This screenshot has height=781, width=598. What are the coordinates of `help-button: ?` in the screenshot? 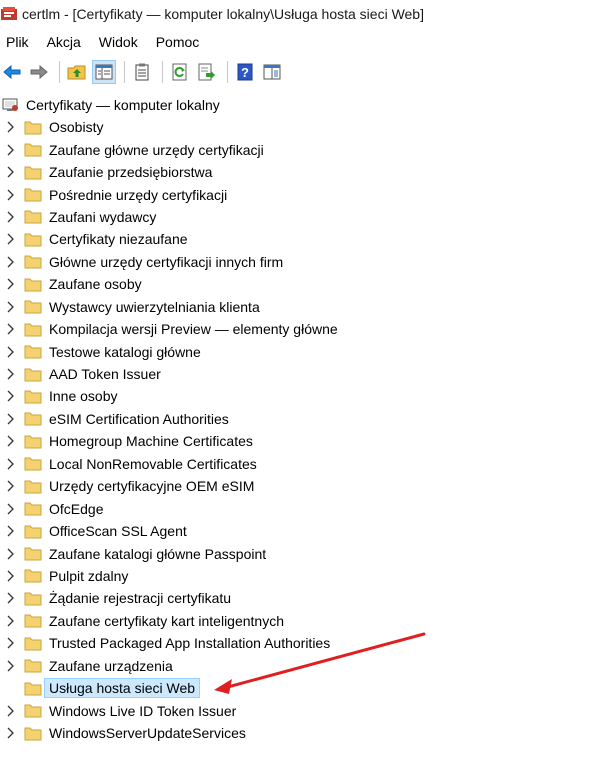 It's located at (245, 72).